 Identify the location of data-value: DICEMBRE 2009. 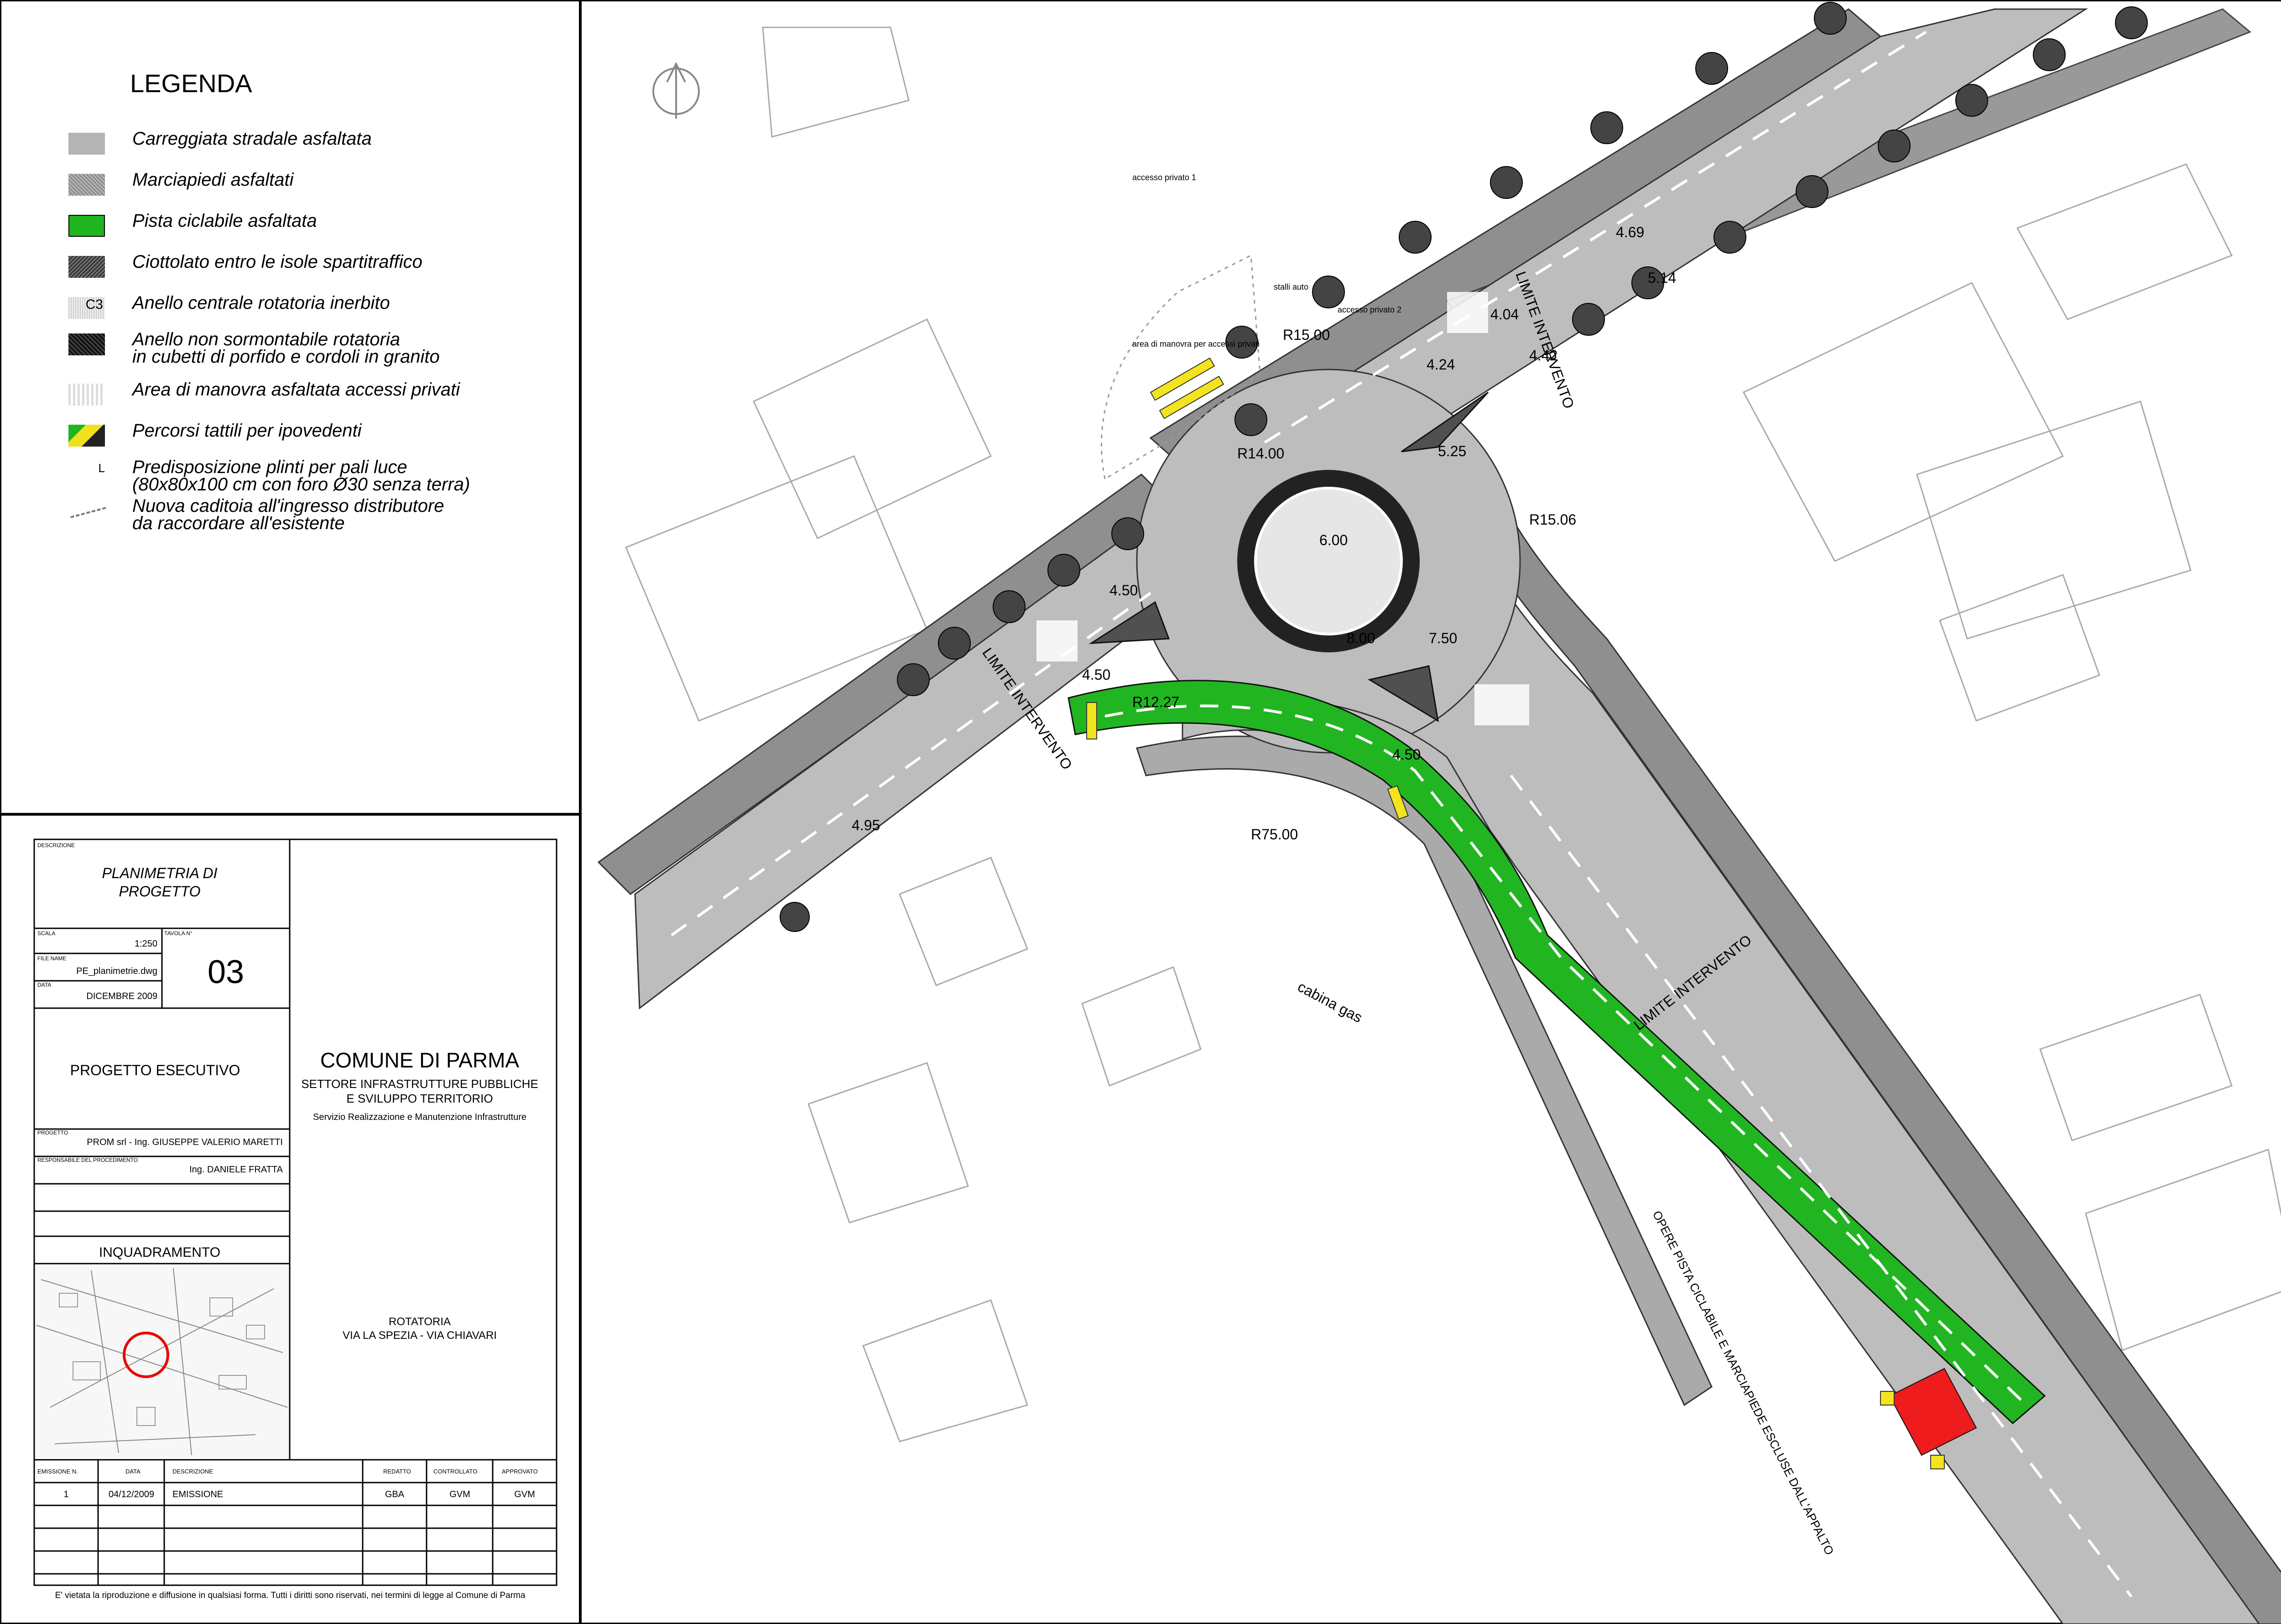
(121, 996).